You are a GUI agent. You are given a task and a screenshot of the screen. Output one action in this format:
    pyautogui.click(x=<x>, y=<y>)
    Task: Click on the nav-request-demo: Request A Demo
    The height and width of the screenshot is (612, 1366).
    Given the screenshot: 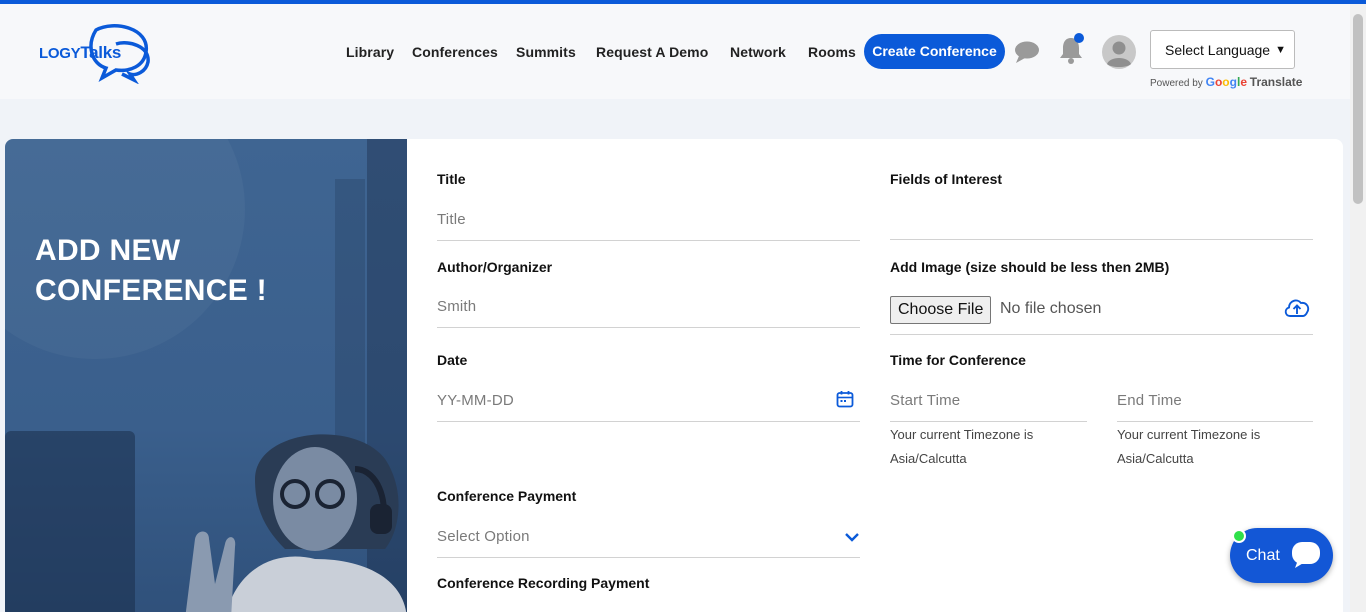 What is the action you would take?
    pyautogui.click(x=652, y=52)
    